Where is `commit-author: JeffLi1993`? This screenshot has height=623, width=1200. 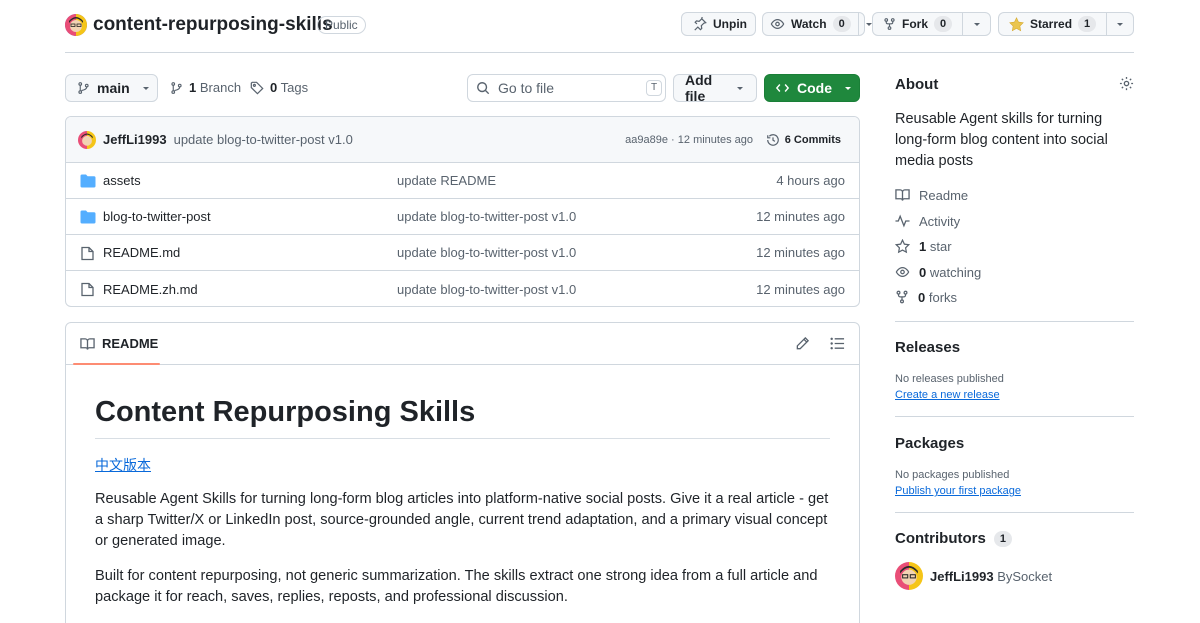 commit-author: JeffLi1993 is located at coordinates (135, 139).